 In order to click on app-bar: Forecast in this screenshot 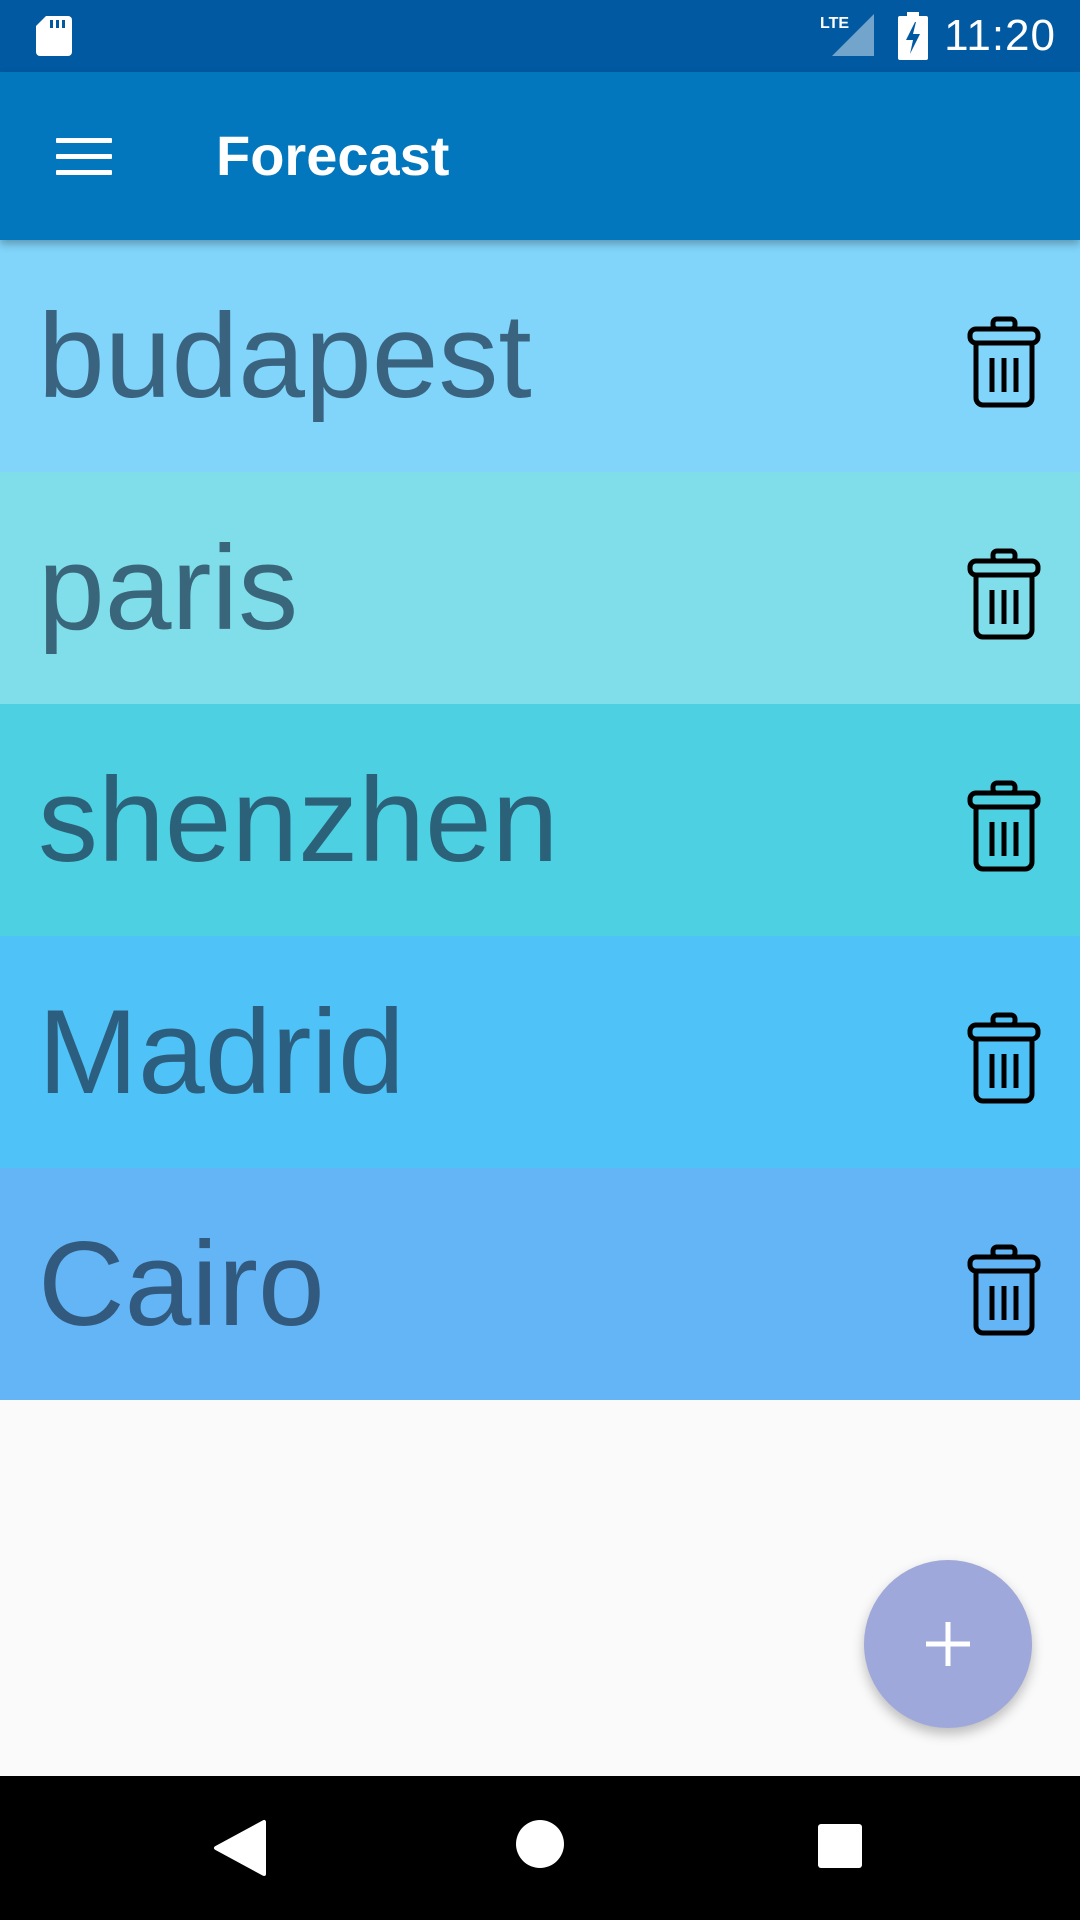, I will do `click(540, 156)`.